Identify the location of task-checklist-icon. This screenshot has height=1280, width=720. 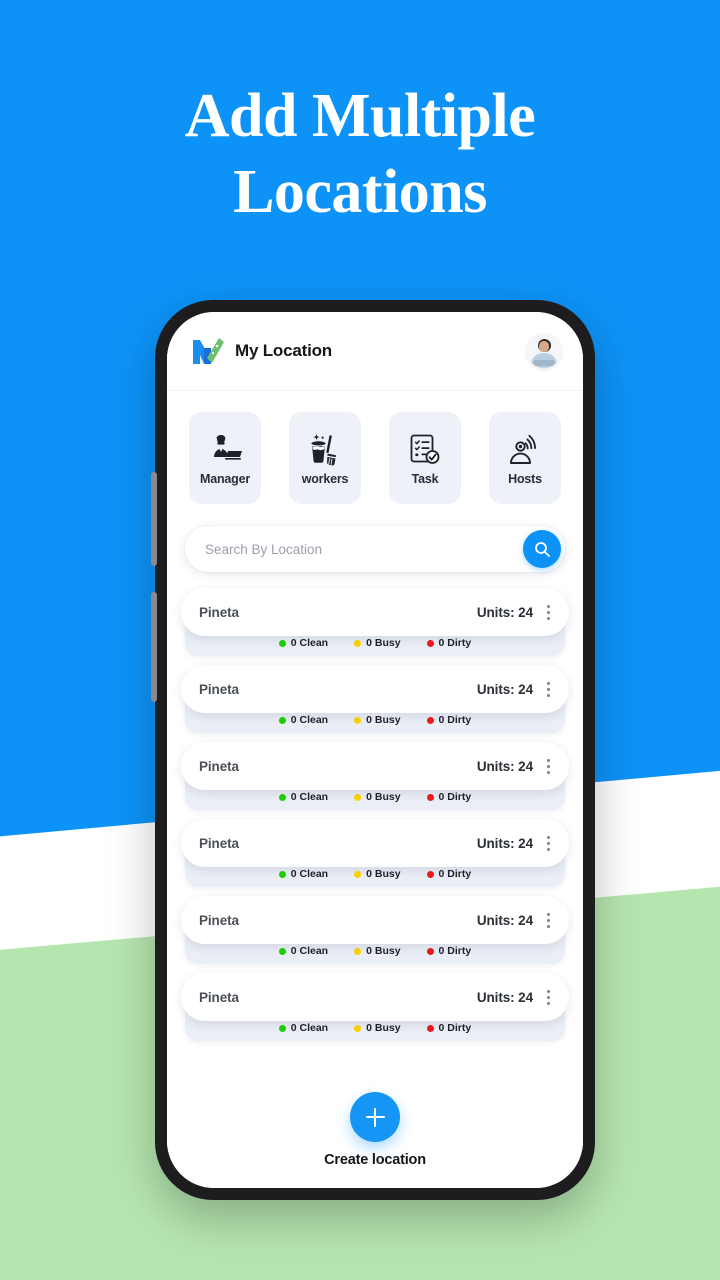
(425, 450).